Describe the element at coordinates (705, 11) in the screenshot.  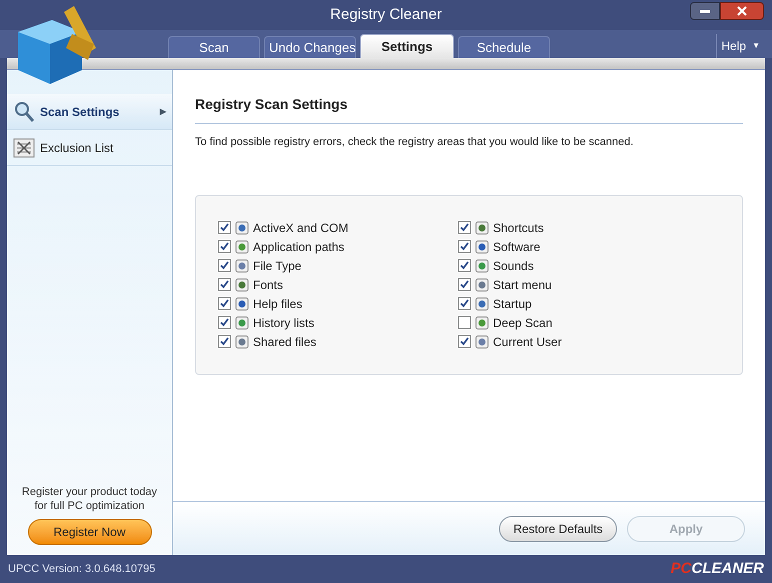
I see `minimize-button` at that location.